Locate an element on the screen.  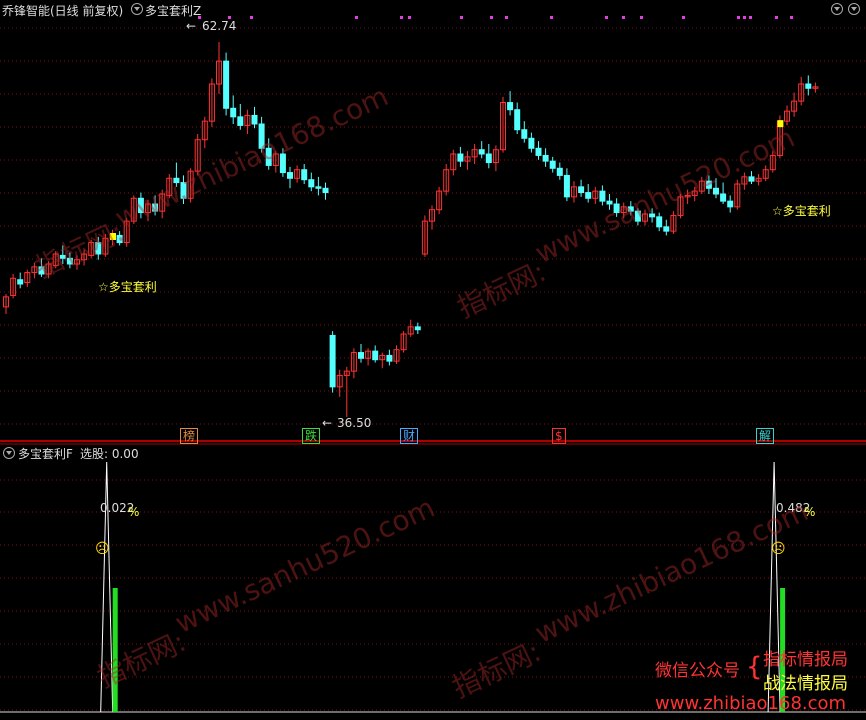
high-price-arrow: ← is located at coordinates (191, 26).